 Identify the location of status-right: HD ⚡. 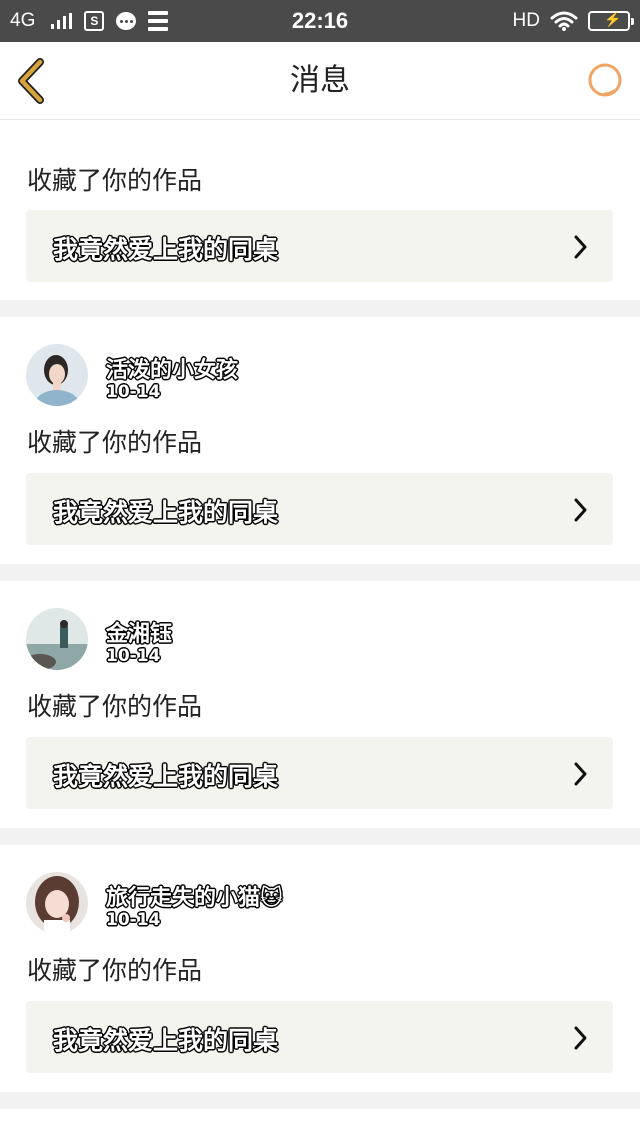
(573, 21).